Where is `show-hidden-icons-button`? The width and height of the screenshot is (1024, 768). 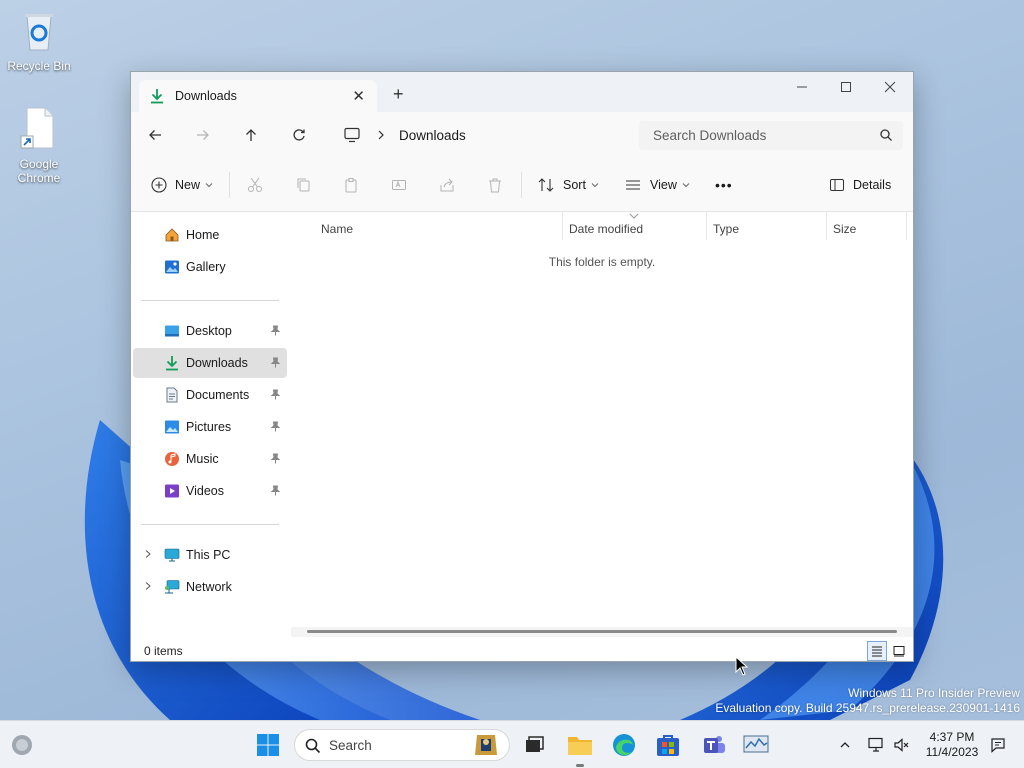 show-hidden-icons-button is located at coordinates (845, 745).